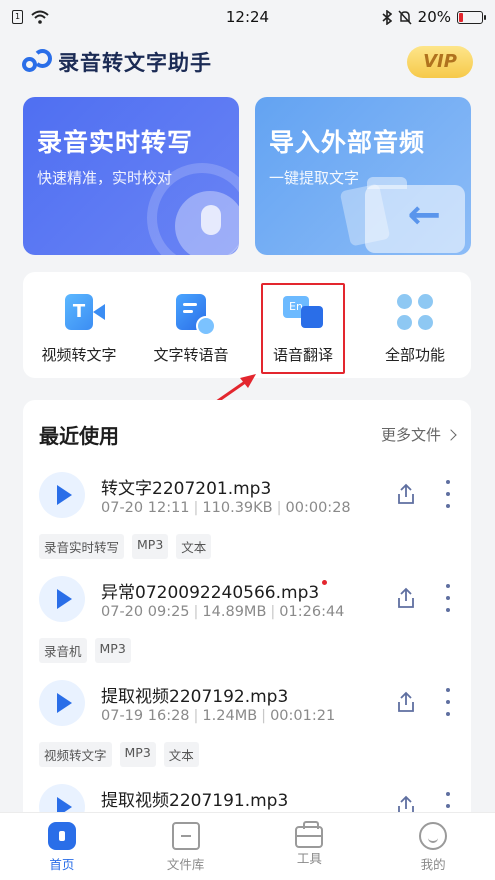 The height and width of the screenshot is (880, 495). I want to click on realtime-transcribe-title: 录音实时转写, so click(115, 142).